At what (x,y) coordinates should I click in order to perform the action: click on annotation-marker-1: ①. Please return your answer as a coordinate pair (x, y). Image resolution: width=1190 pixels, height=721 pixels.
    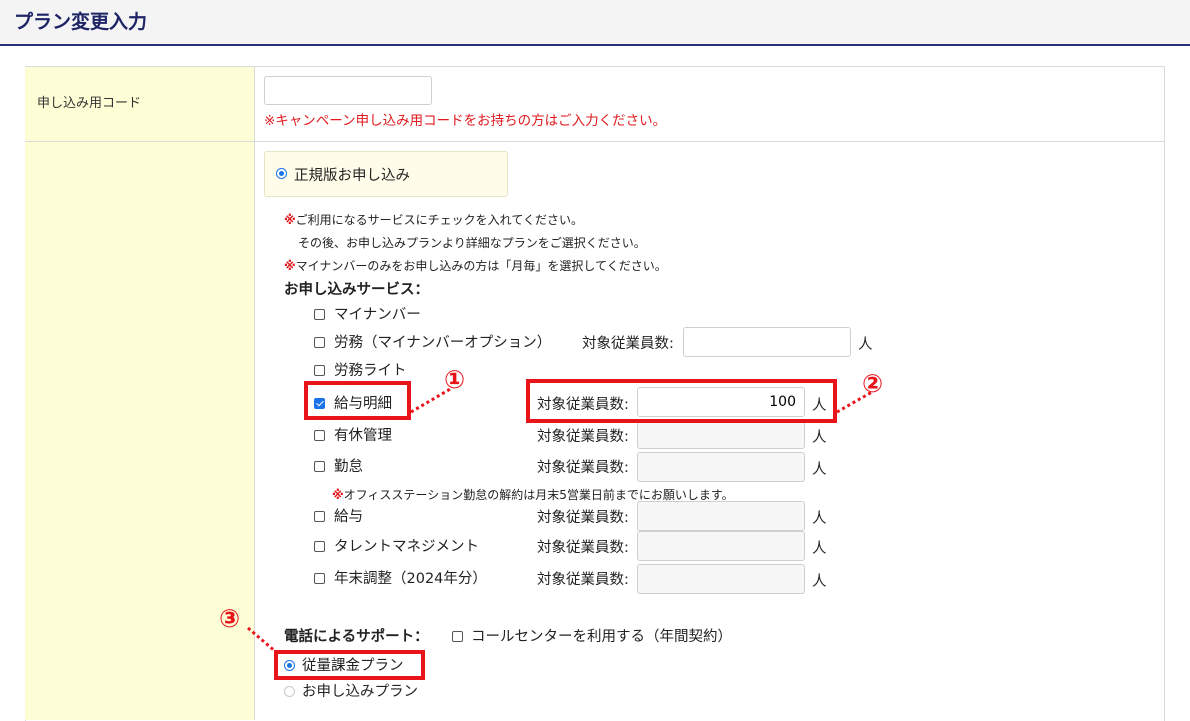
    Looking at the image, I should click on (455, 379).